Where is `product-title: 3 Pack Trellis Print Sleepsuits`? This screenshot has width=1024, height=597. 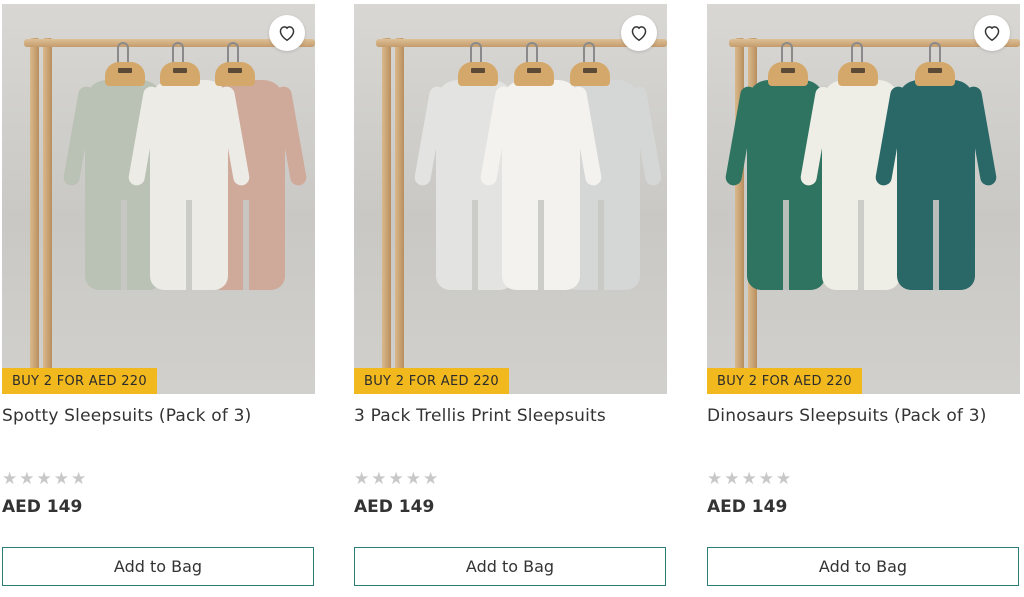 product-title: 3 Pack Trellis Print Sleepsuits is located at coordinates (510, 432).